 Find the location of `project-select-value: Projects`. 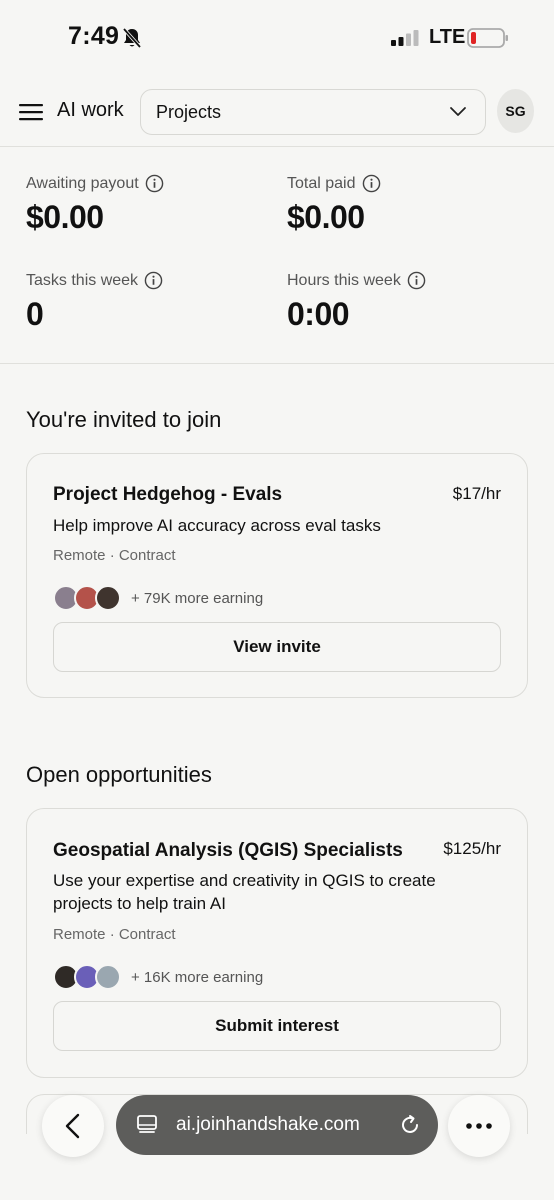

project-select-value: Projects is located at coordinates (189, 112).